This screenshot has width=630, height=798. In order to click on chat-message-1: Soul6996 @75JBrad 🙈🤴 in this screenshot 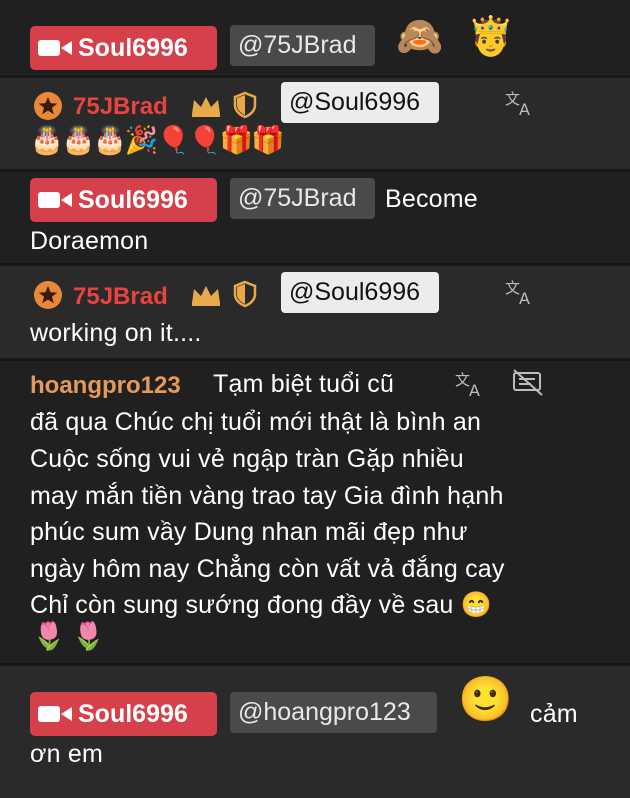, I will do `click(315, 37)`.